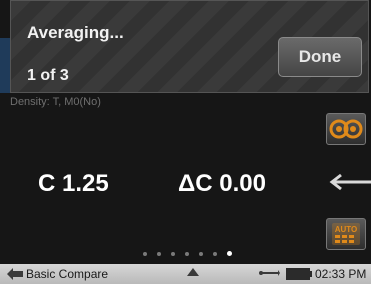  Describe the element at coordinates (15, 274) in the screenshot. I see `back-nav-icon` at that location.